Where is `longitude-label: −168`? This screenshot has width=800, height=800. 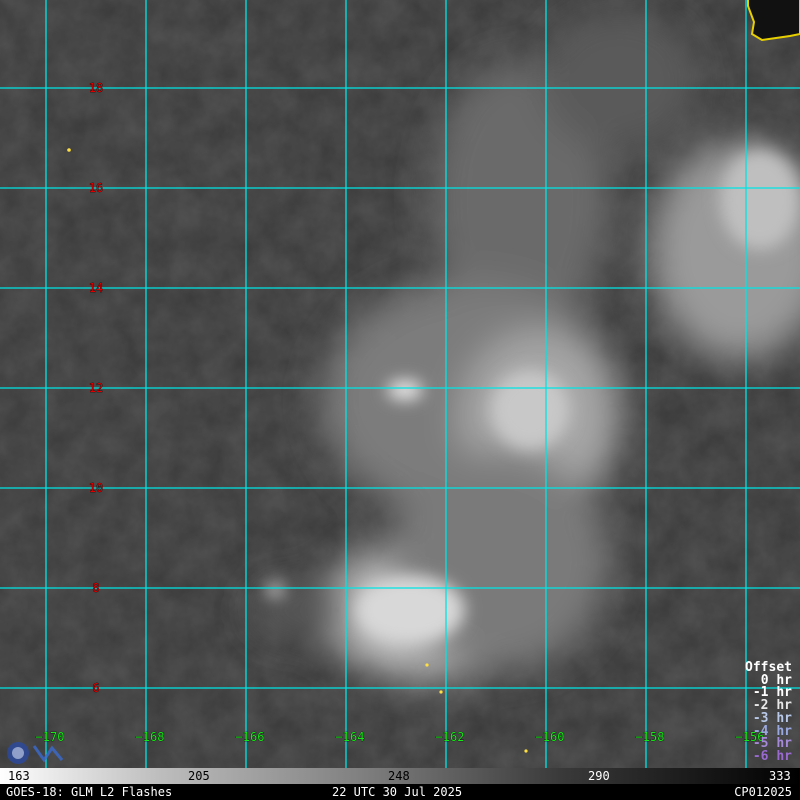
longitude-label: −168 is located at coordinates (150, 737).